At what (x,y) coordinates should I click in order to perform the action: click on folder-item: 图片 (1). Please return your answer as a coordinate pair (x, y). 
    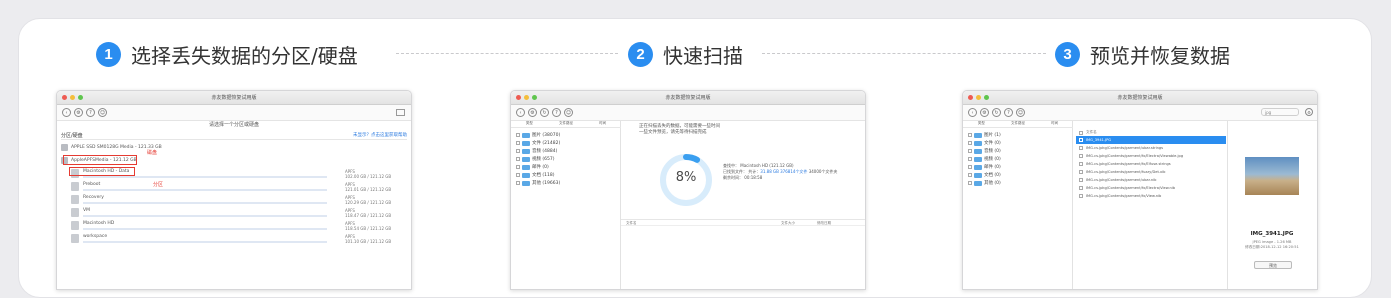
    Looking at the image, I should click on (984, 135).